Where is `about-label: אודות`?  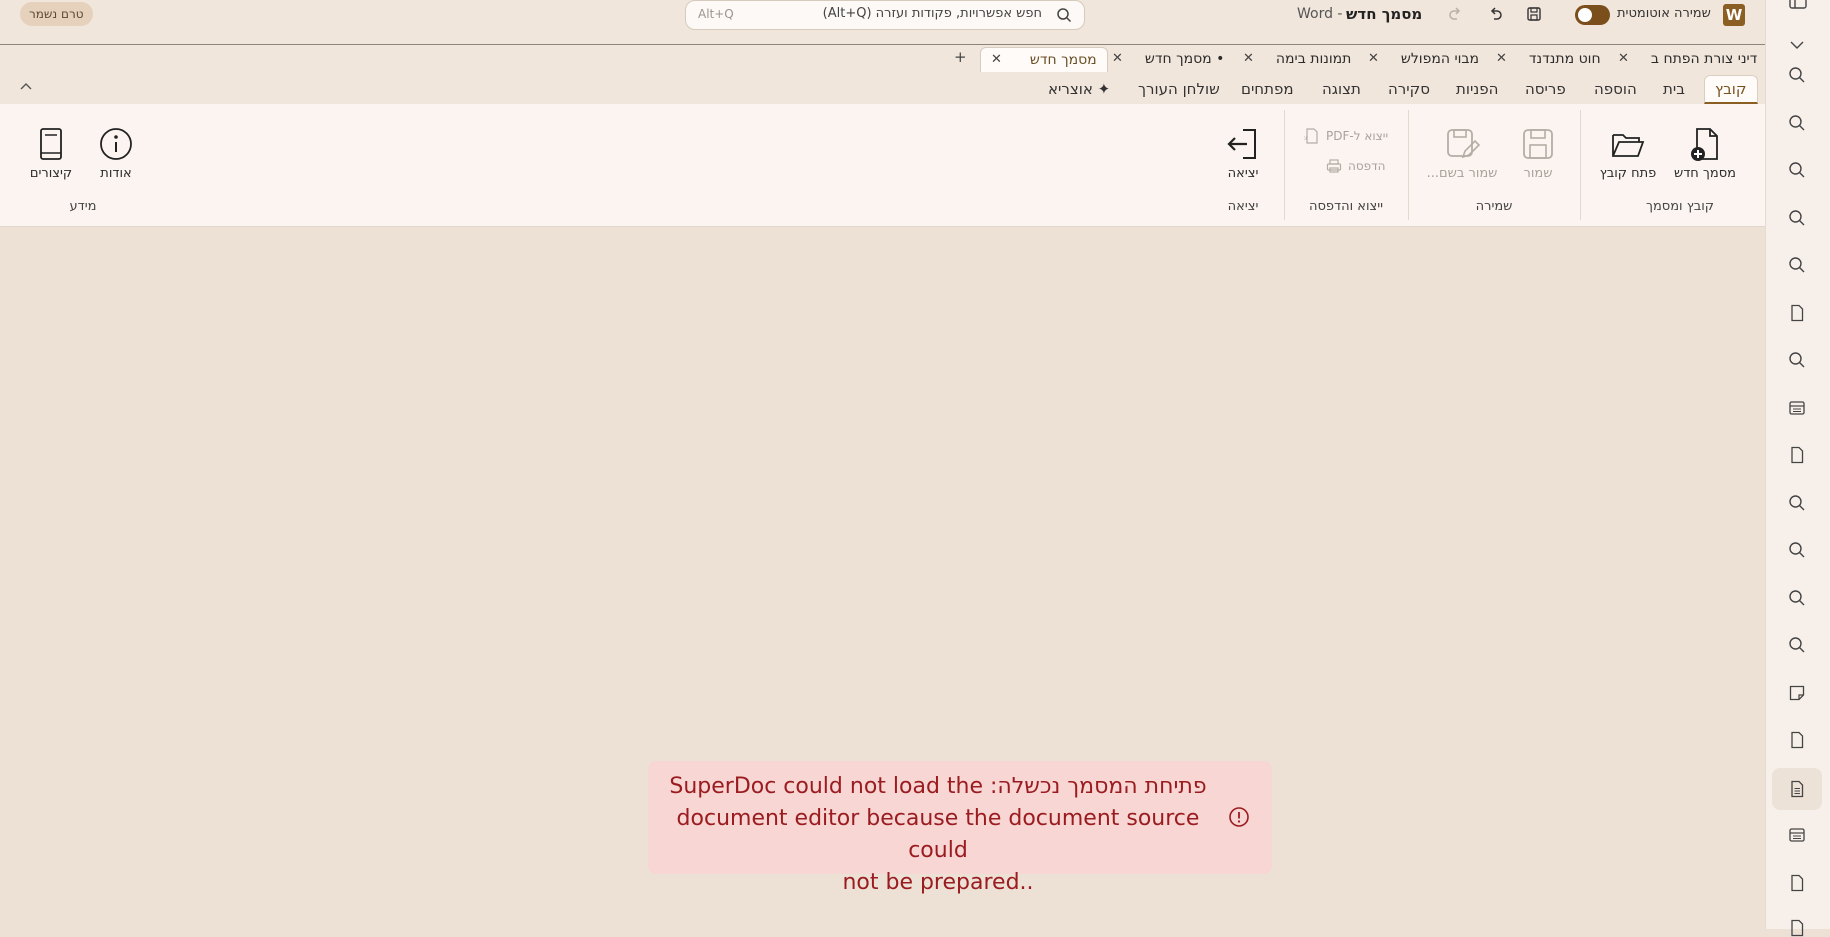 about-label: אודות is located at coordinates (116, 173).